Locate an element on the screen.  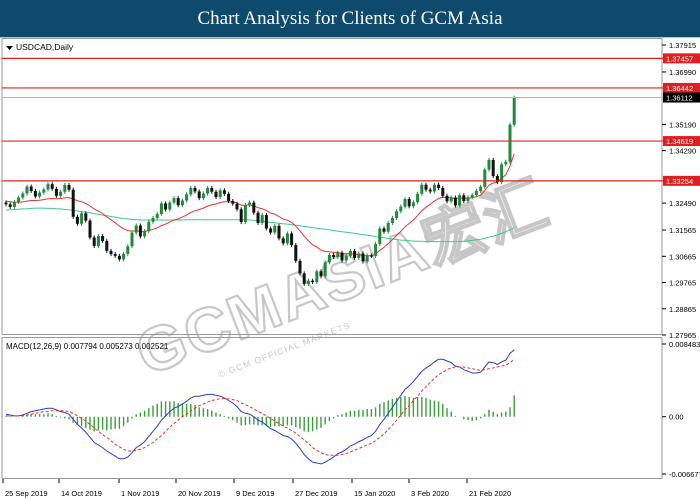
instrument-header: USDCAD,Daily is located at coordinates (40, 47).